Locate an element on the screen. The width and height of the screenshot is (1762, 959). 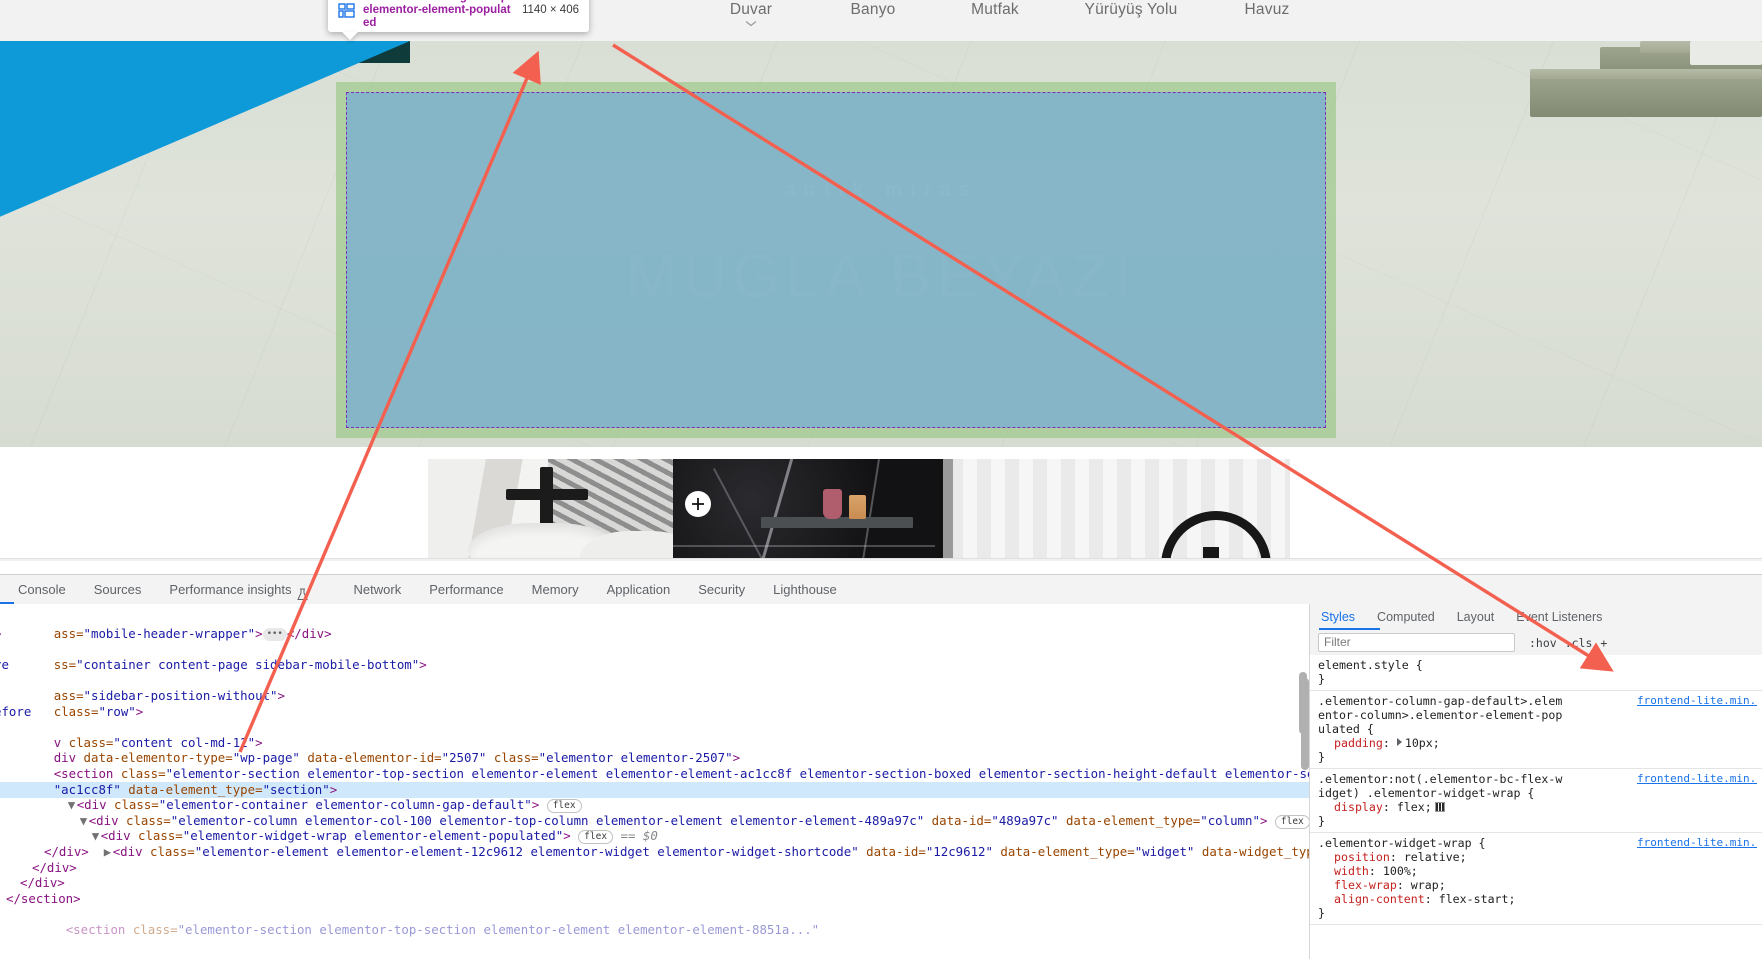
style-prop-value: flex-start is located at coordinates (1474, 899).